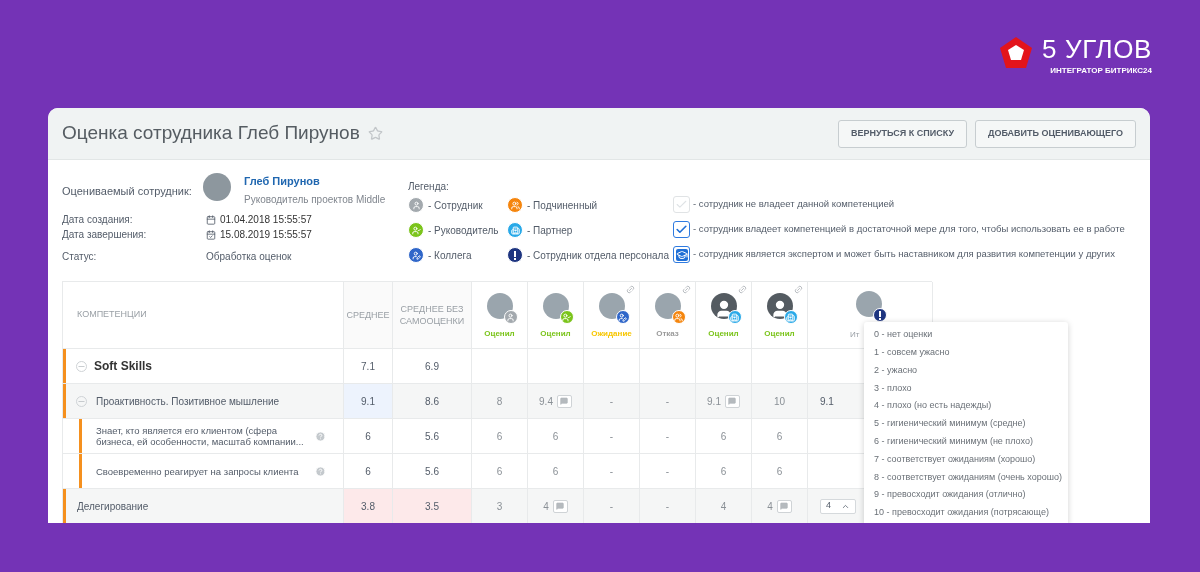  What do you see at coordinates (515, 255) in the screenshot?
I see `exclamation-icon` at bounding box center [515, 255].